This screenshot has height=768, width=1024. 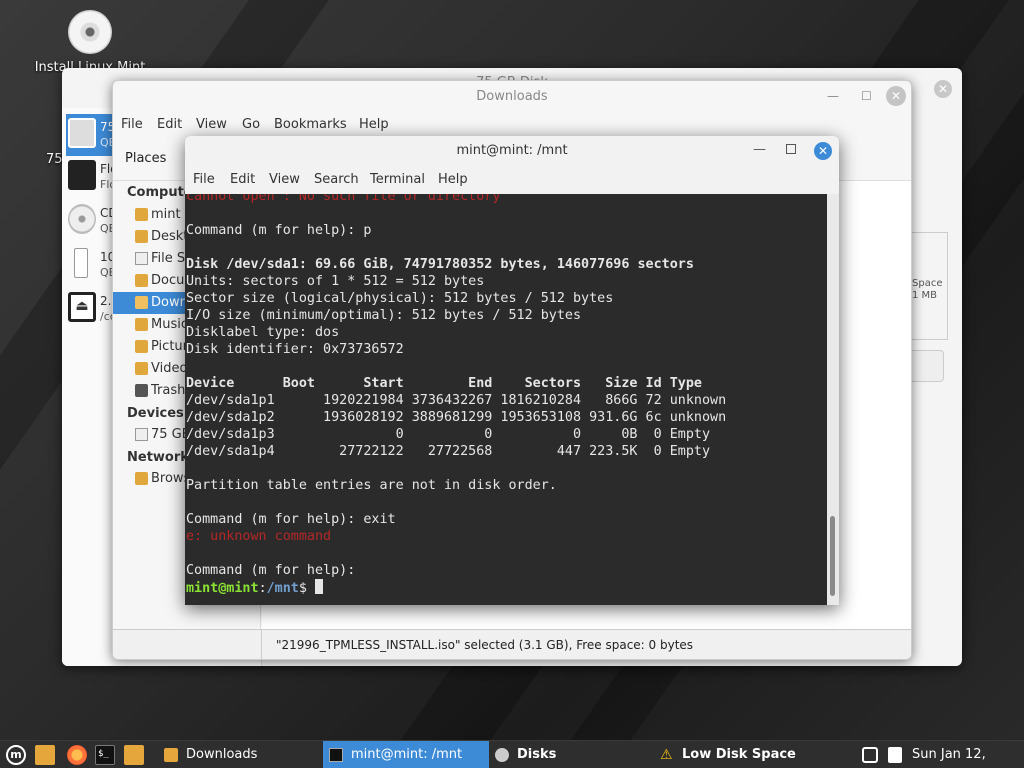 What do you see at coordinates (279, 230) in the screenshot?
I see `terminal-line: Command (m for help): p` at bounding box center [279, 230].